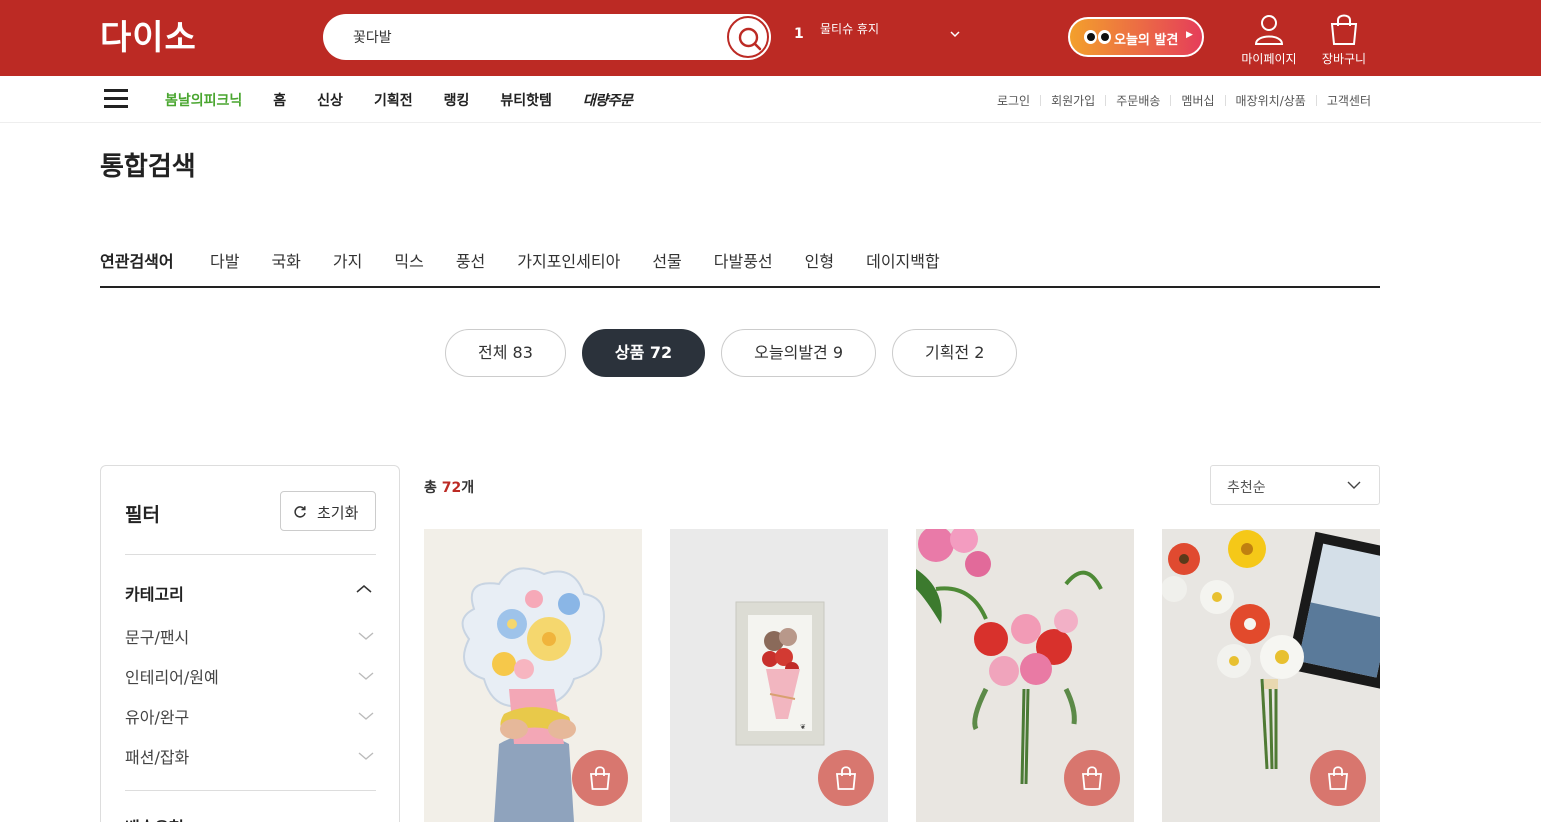  What do you see at coordinates (330, 100) in the screenshot?
I see `nav-item-new: 신상` at bounding box center [330, 100].